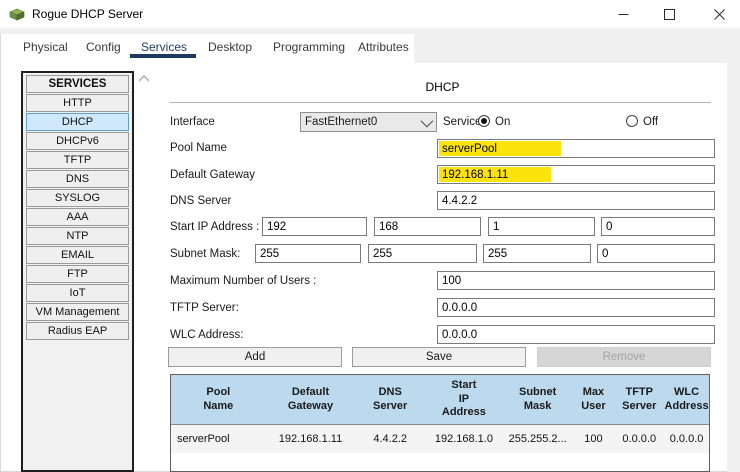 The image size is (740, 472). What do you see at coordinates (230, 47) in the screenshot?
I see `tab-desktop: Desktop` at bounding box center [230, 47].